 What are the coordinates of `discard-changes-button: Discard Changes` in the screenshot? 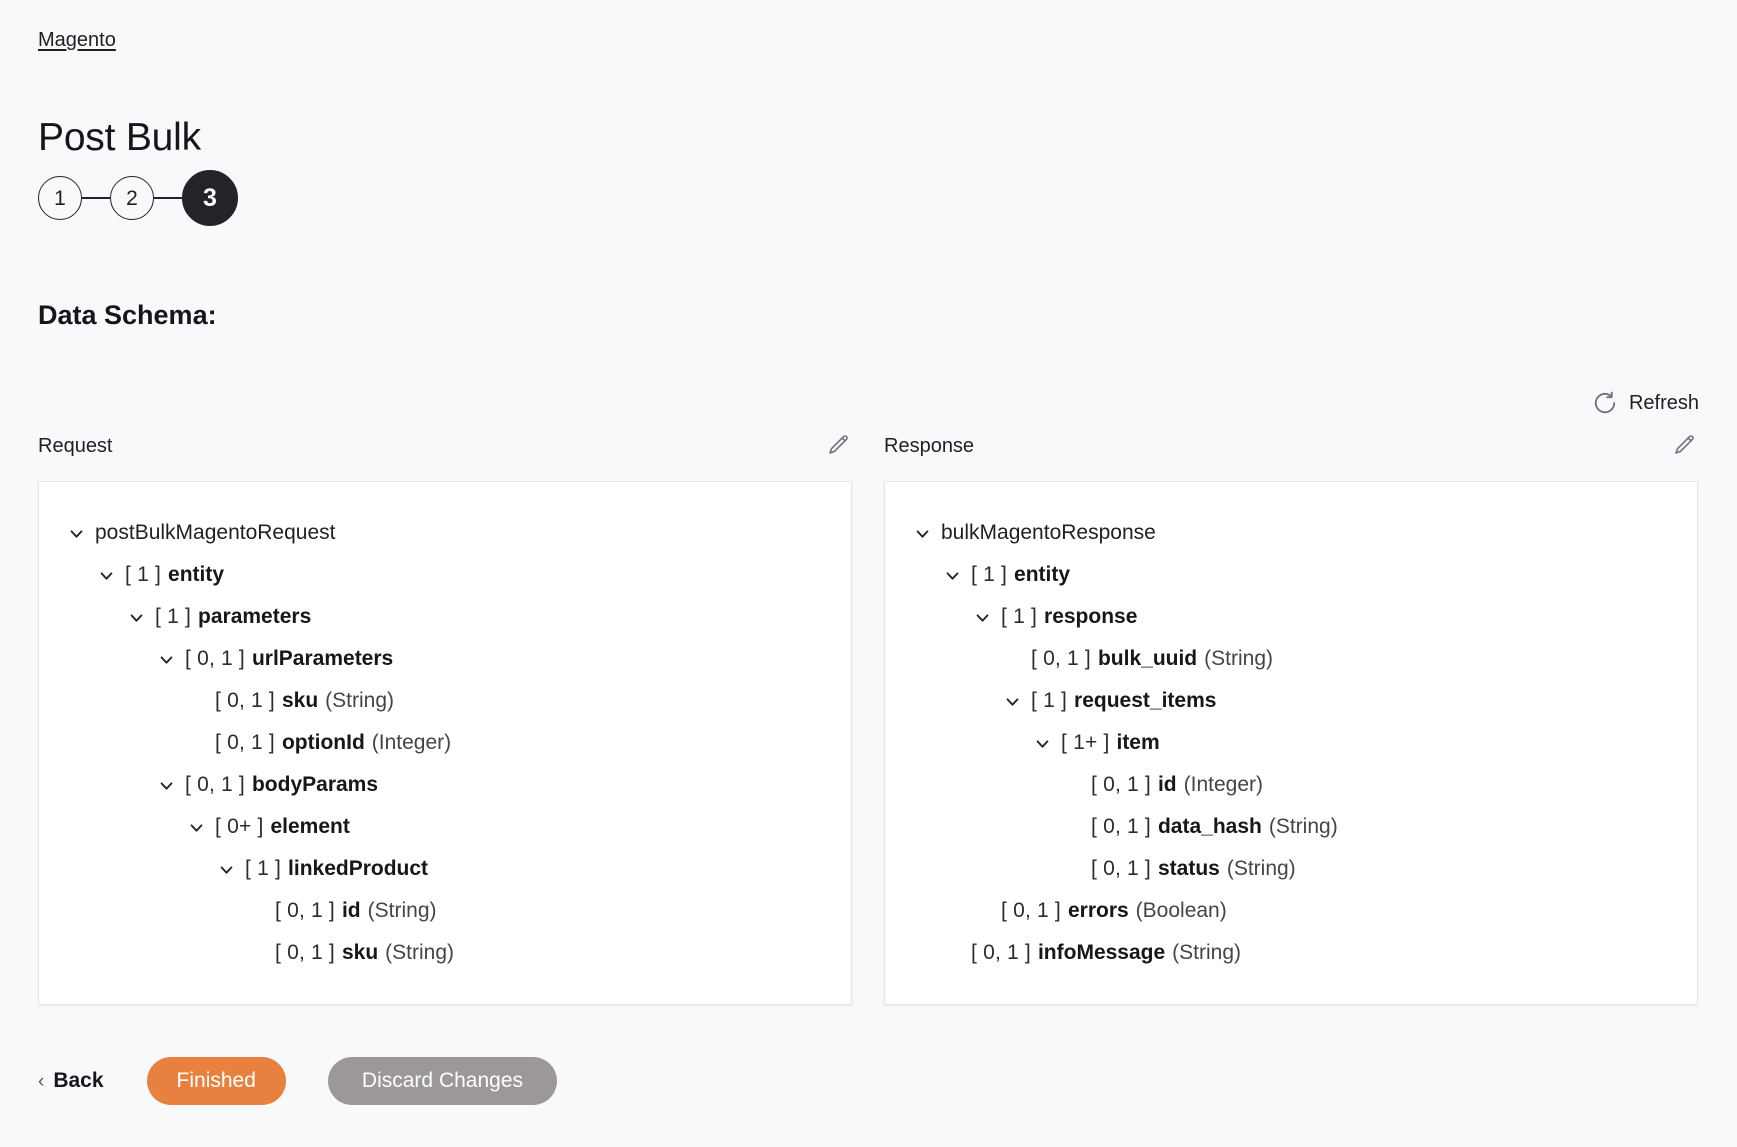 It's located at (442, 1081).